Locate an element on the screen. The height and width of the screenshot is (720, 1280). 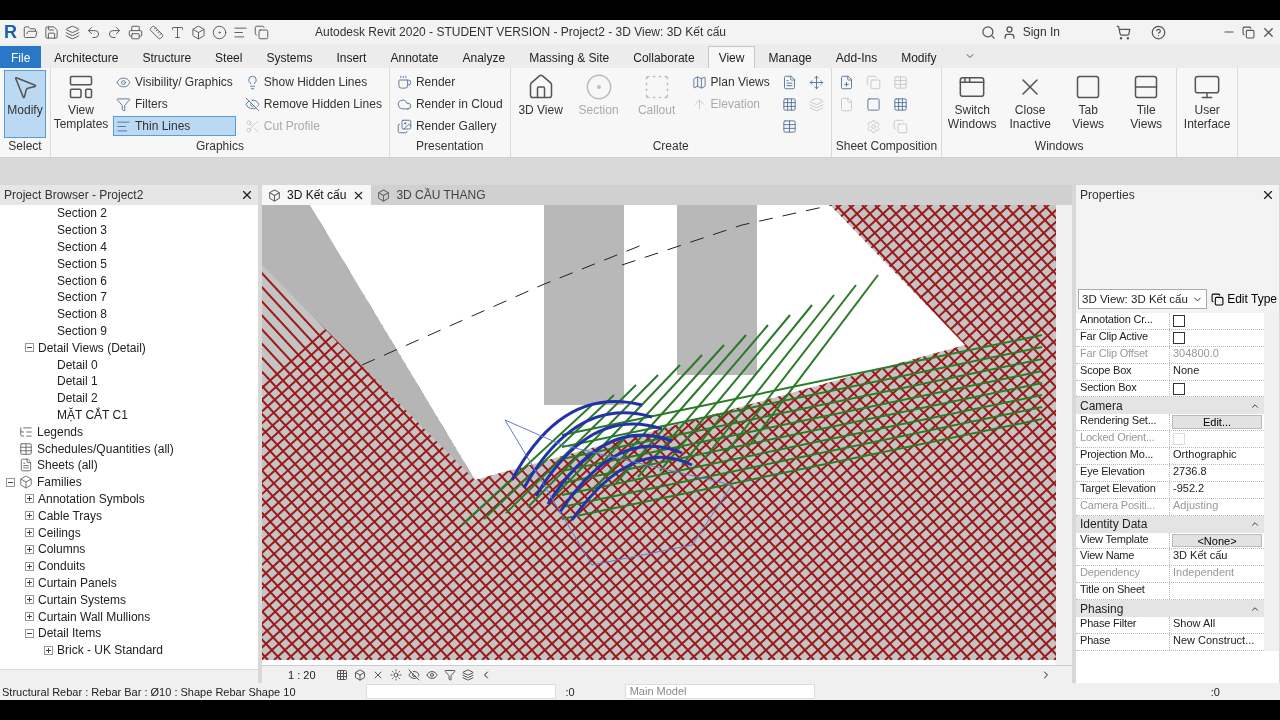
ribbon-button: Tab Views is located at coordinates (1088, 103).